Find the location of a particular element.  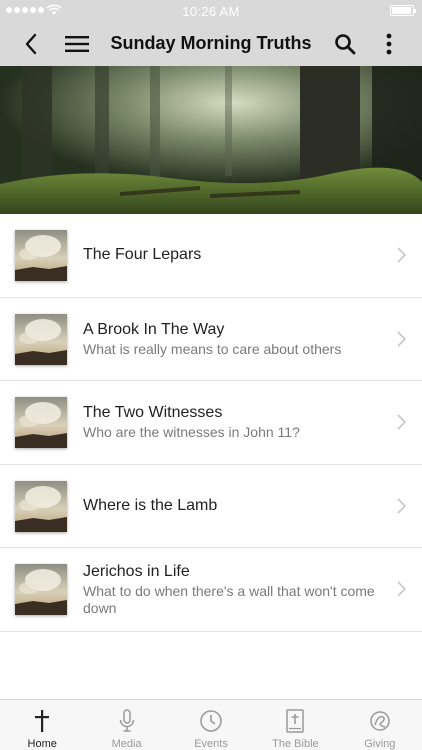

search-button is located at coordinates (345, 44).